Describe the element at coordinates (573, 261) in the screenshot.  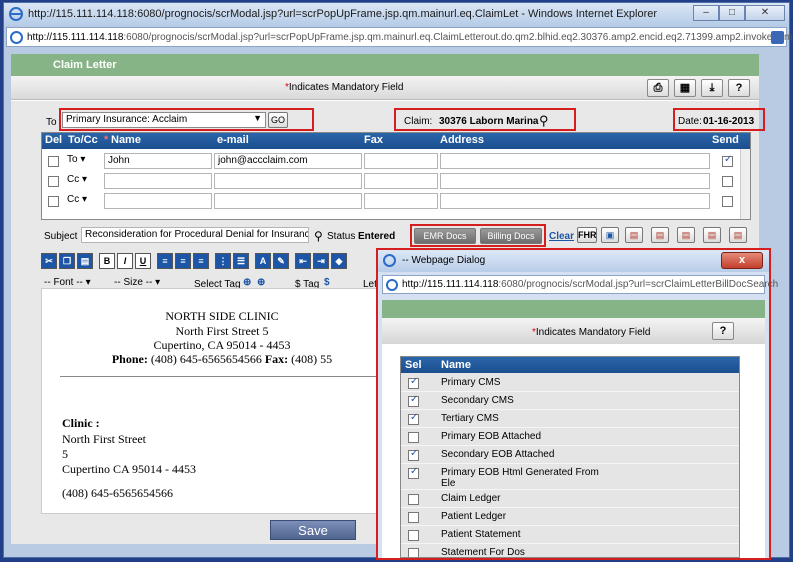
I see `dialog-titlebar: -- Webpage Dialog x` at that location.